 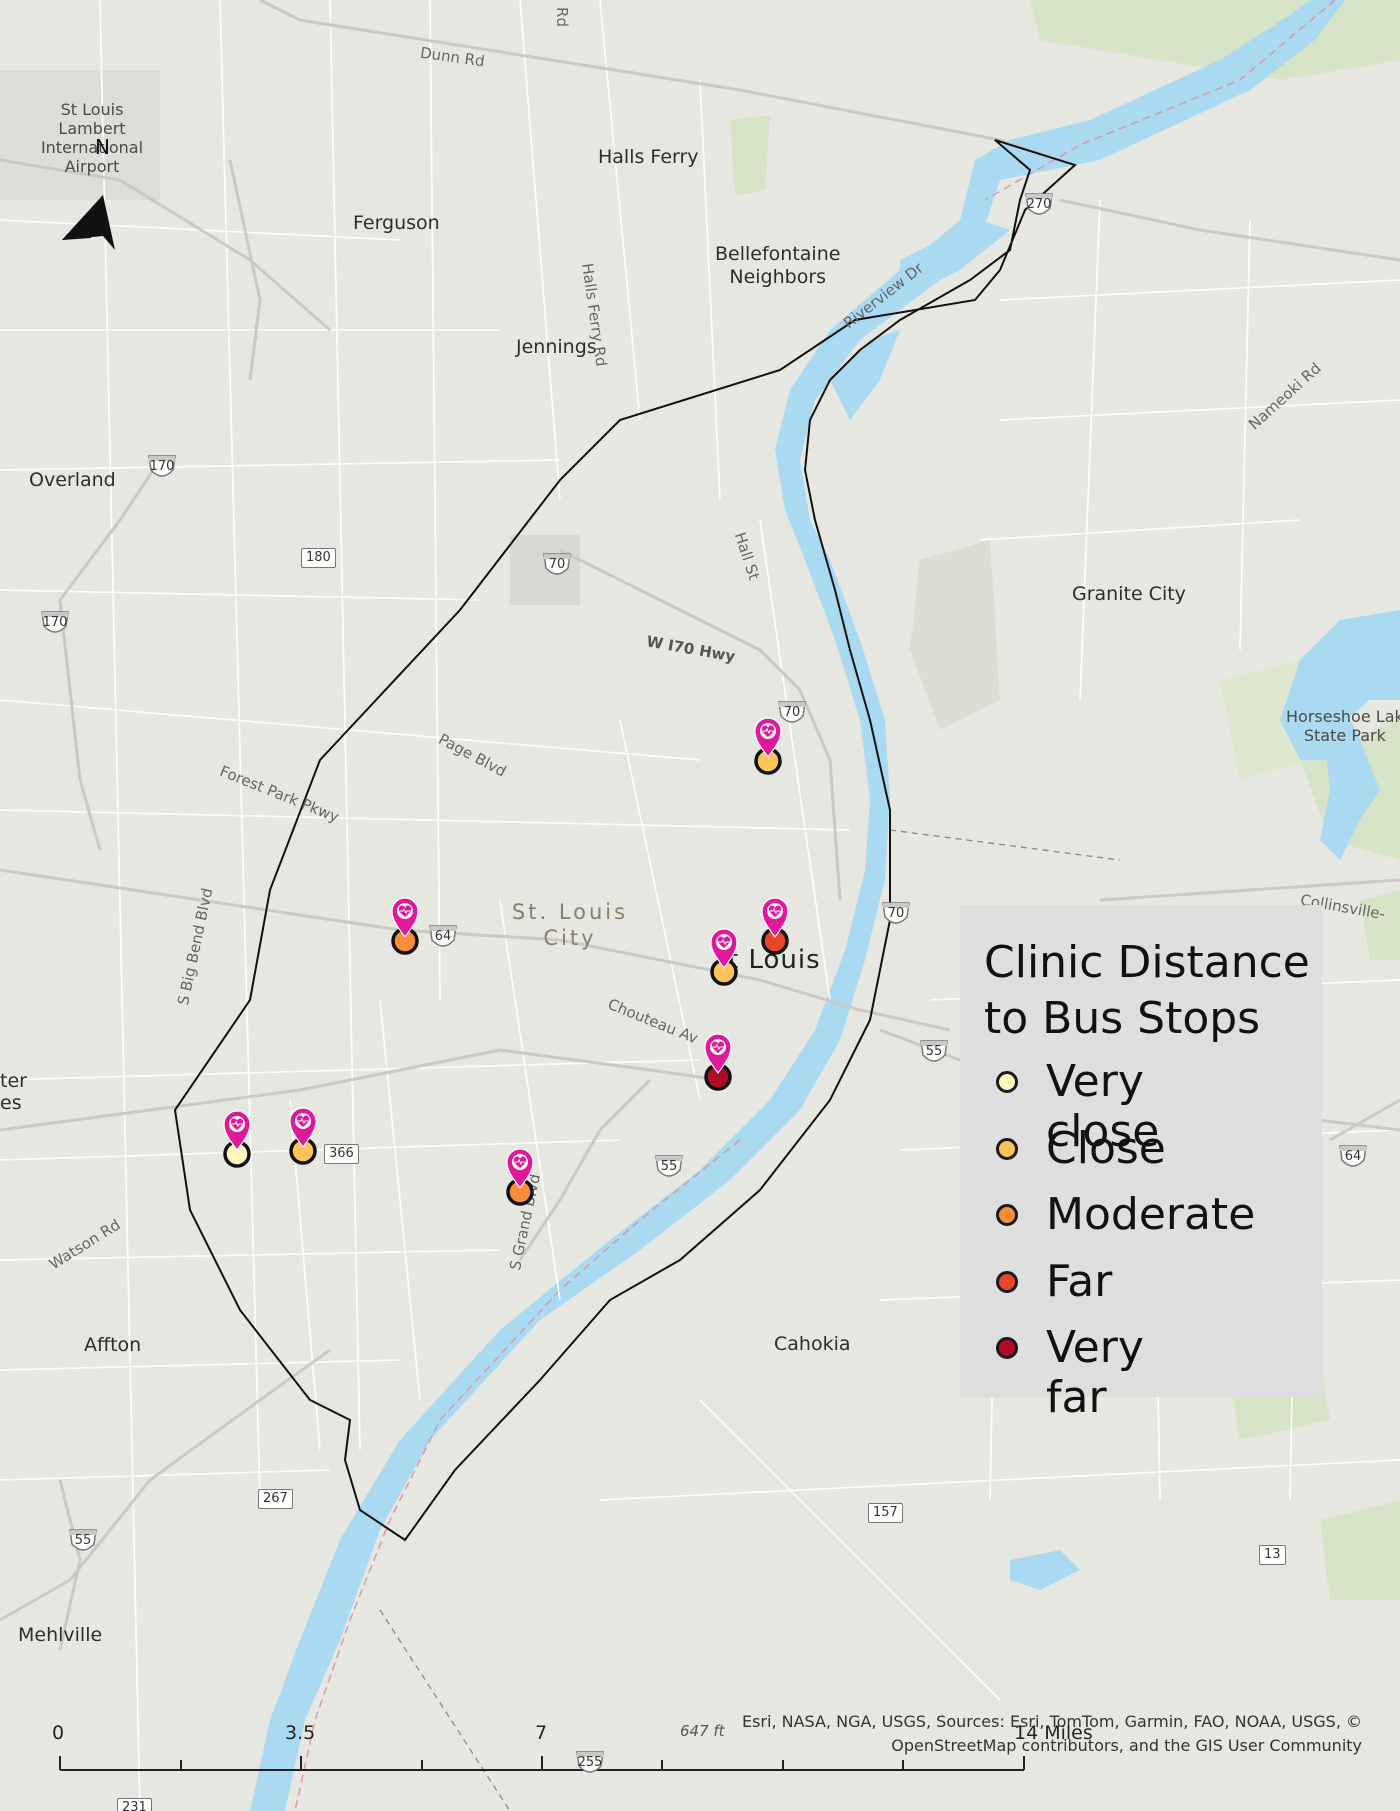 What do you see at coordinates (702, 1731) in the screenshot?
I see `elevation-label: 647 ft` at bounding box center [702, 1731].